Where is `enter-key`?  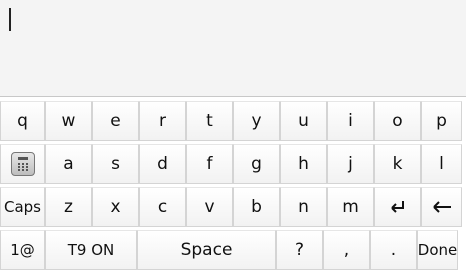 enter-key is located at coordinates (397, 207).